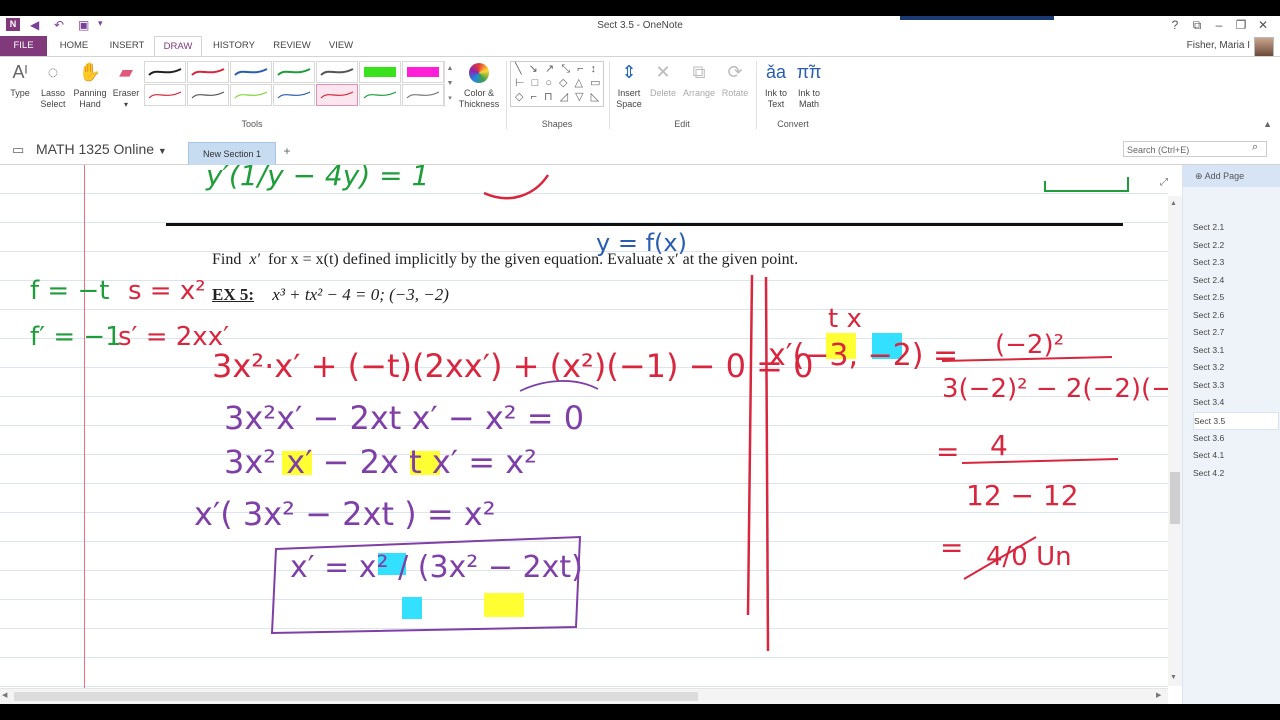  What do you see at coordinates (1235, 367) in the screenshot?
I see `page-item: Sect 3.2` at bounding box center [1235, 367].